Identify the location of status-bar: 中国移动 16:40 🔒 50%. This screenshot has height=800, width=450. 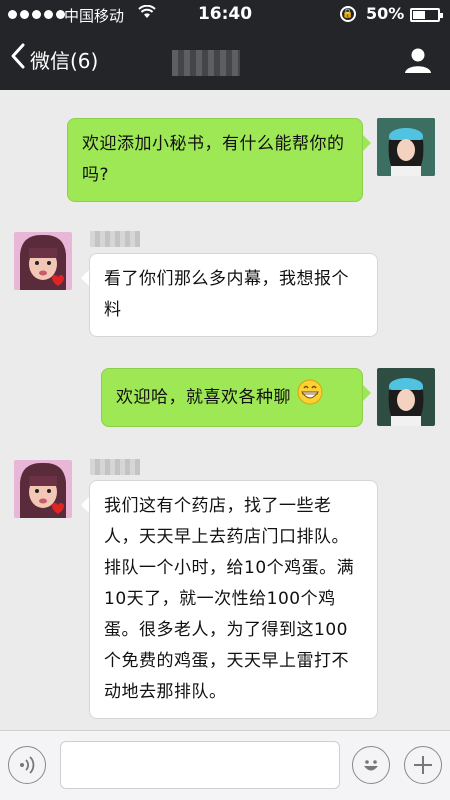
(225, 15).